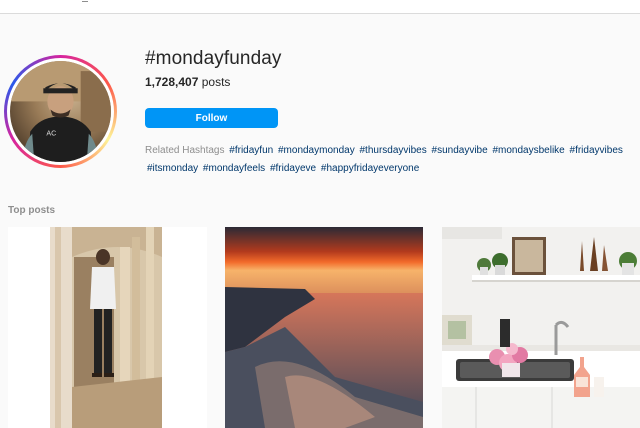 This screenshot has width=640, height=428. Describe the element at coordinates (172, 168) in the screenshot. I see `related-hashtag-link: #itsmonday` at that location.